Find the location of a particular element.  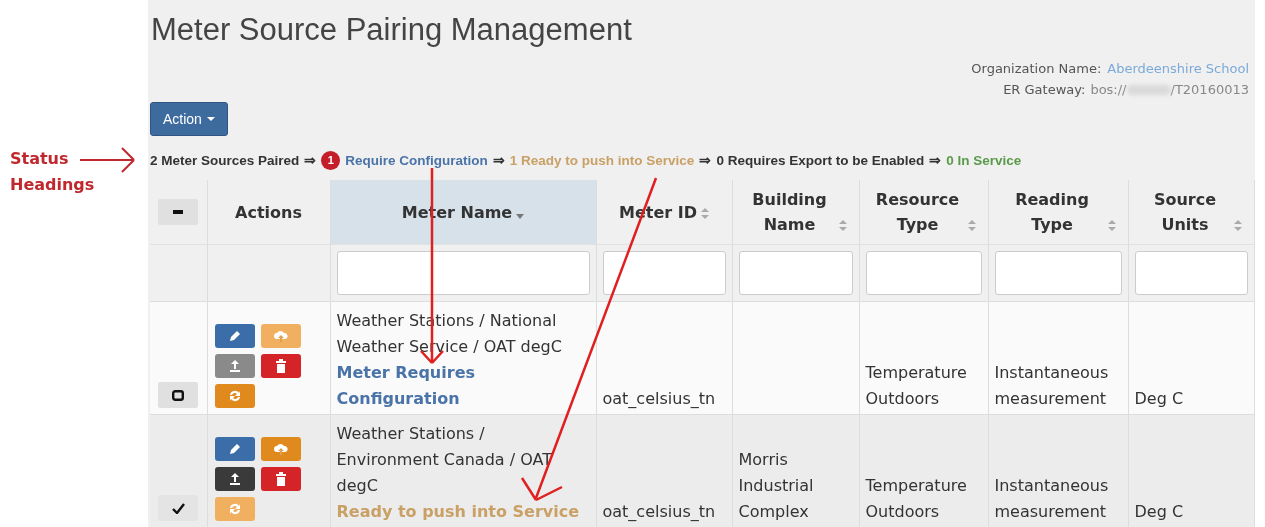

sync-button is located at coordinates (234, 396).